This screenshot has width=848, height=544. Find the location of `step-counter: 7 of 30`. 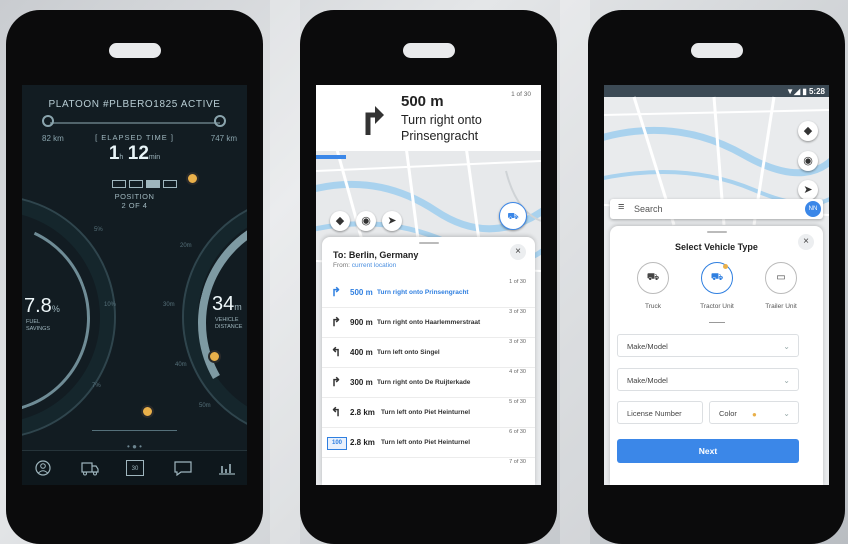

step-counter: 7 of 30 is located at coordinates (517, 462).